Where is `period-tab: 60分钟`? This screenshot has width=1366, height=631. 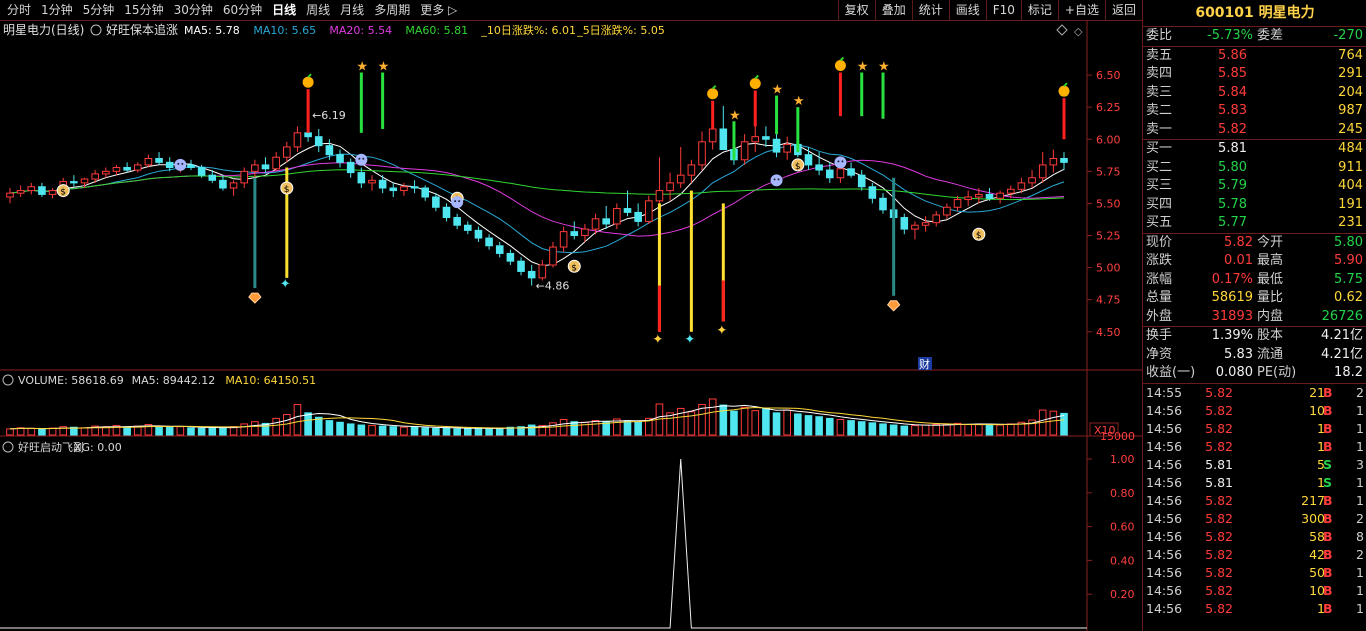
period-tab: 60分钟 is located at coordinates (242, 10).